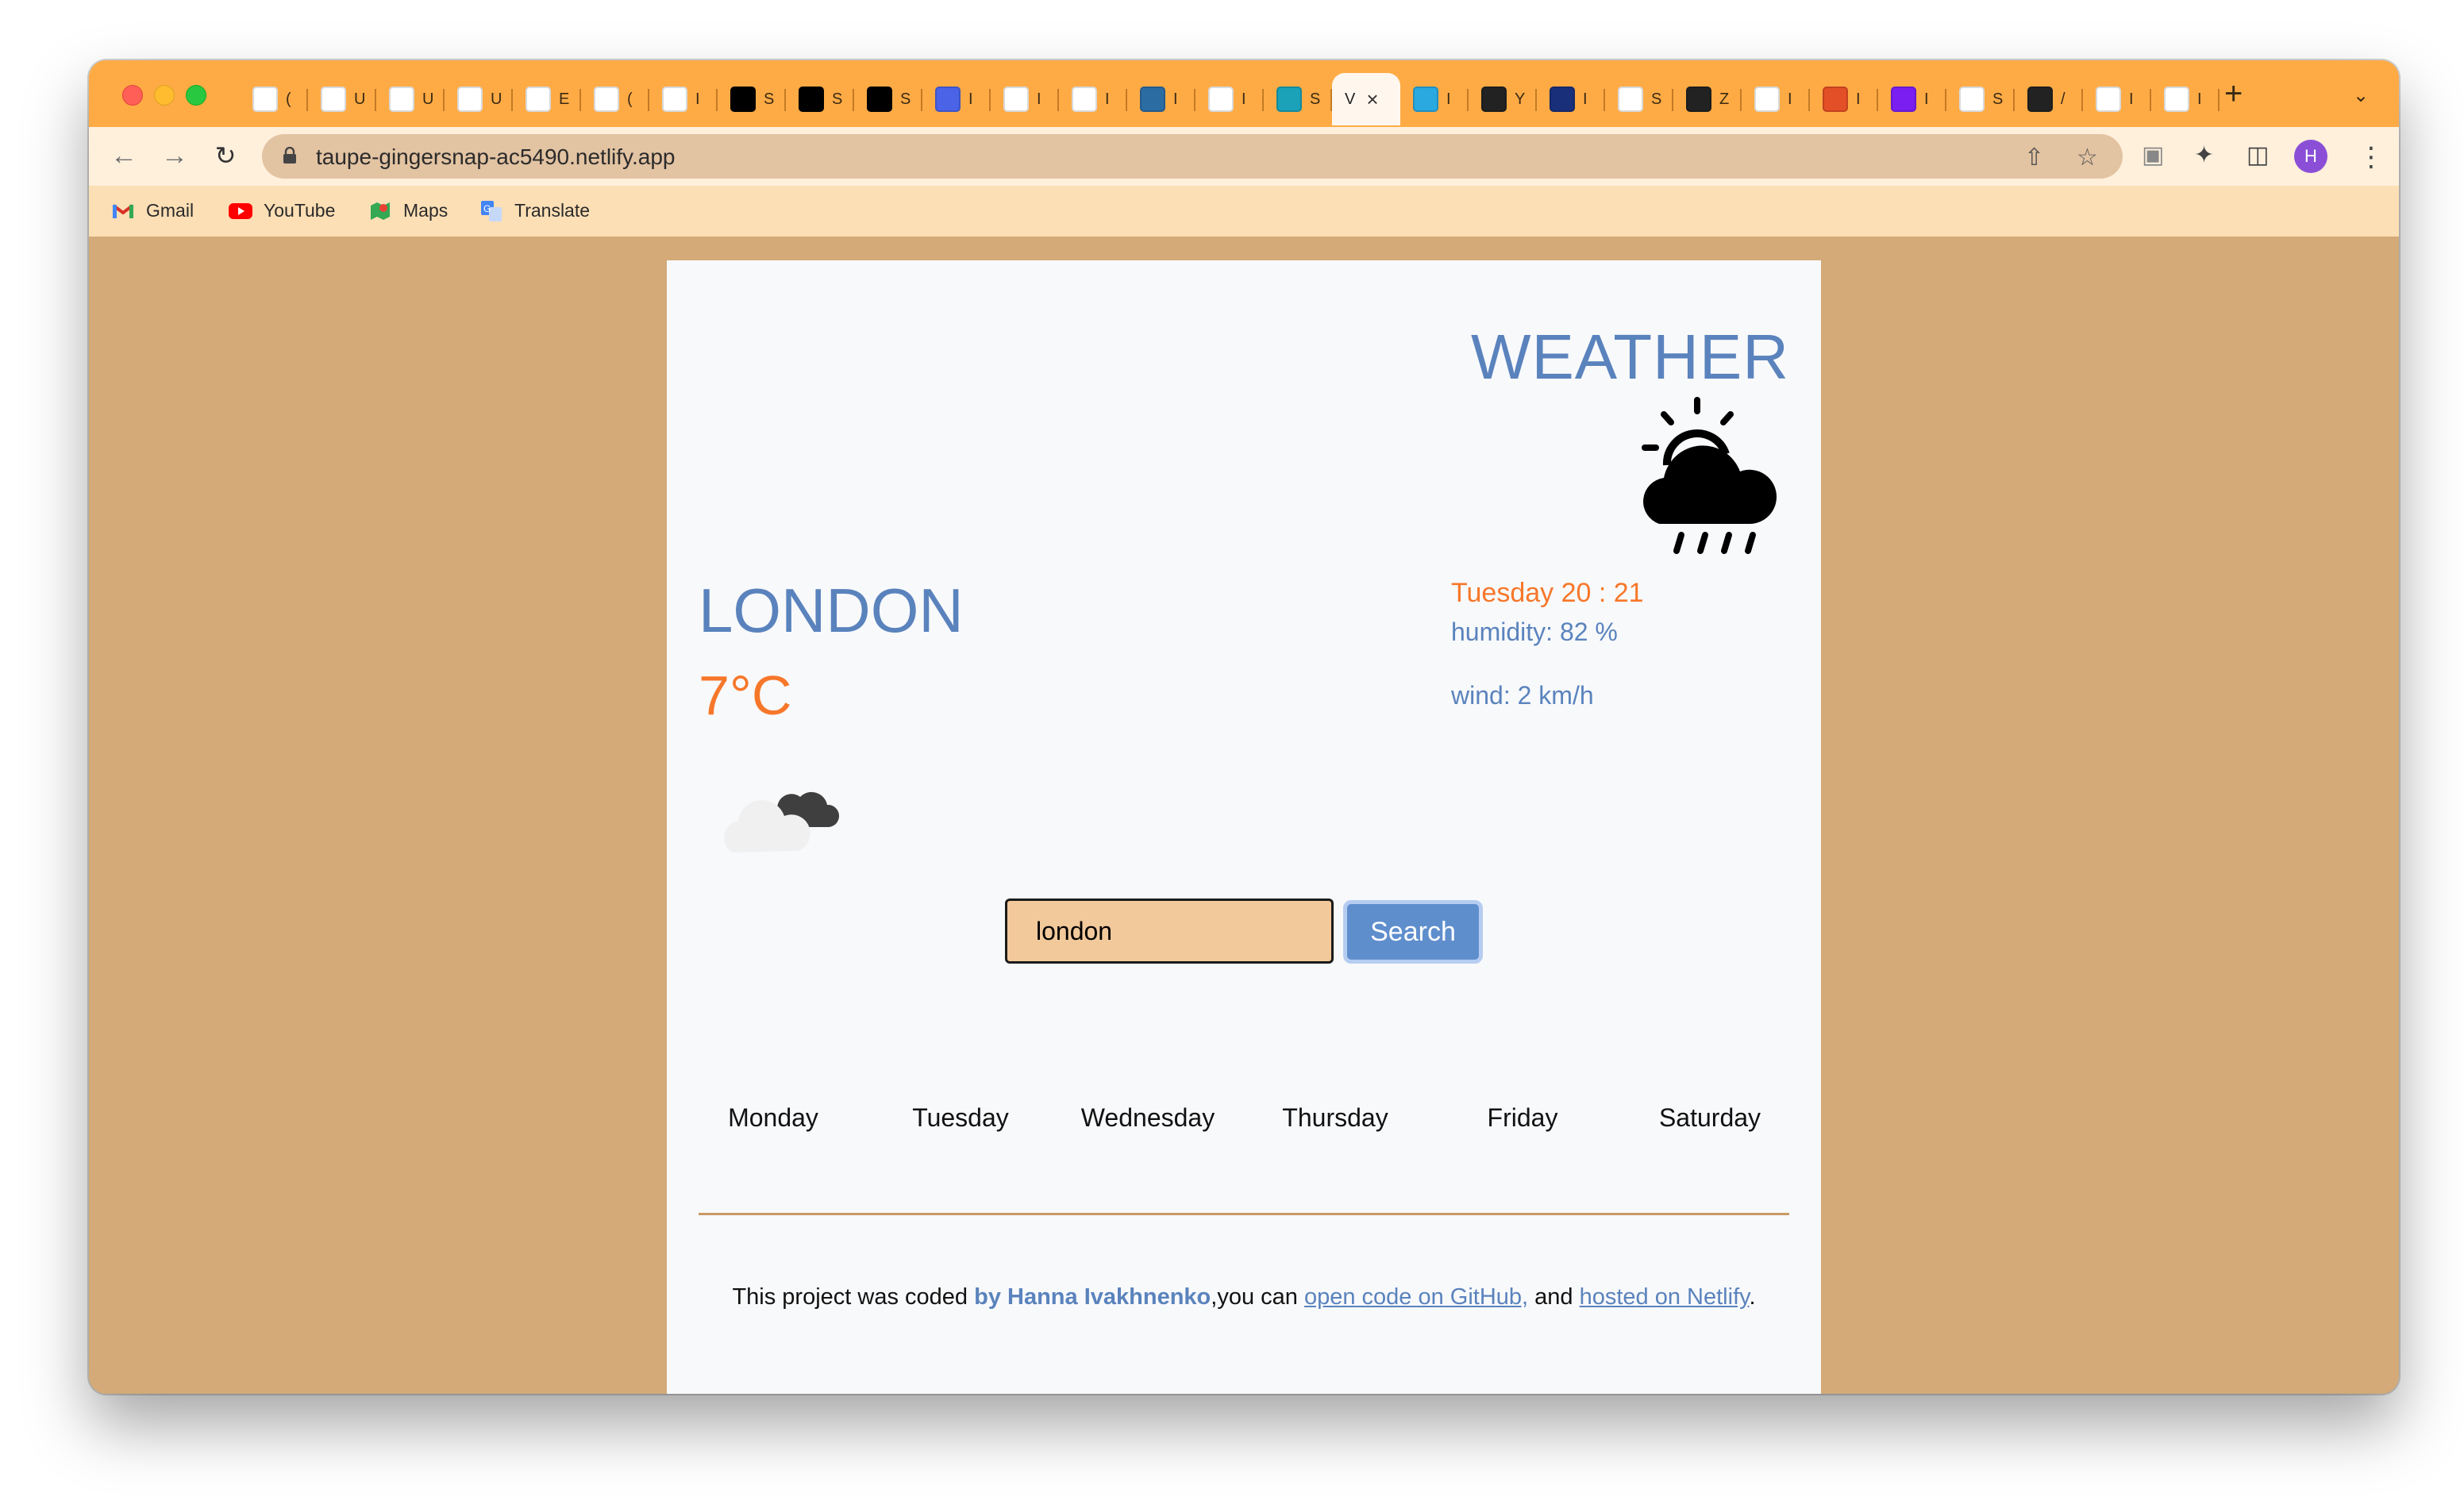 This screenshot has height=1497, width=2464. I want to click on extensions-icon: ✦, so click(2204, 155).